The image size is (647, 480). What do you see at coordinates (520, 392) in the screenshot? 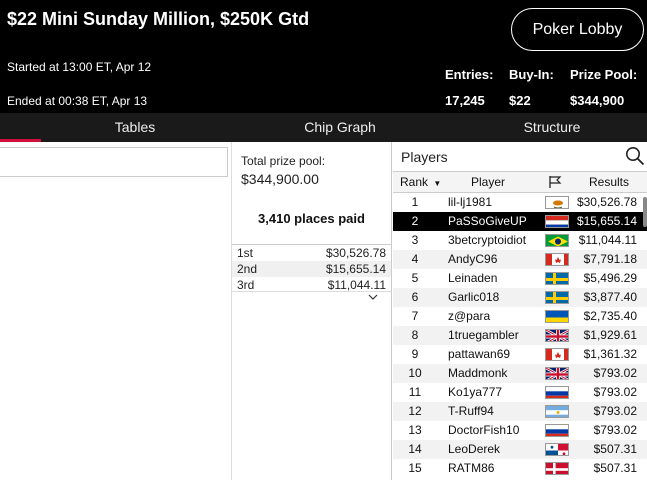
I see `player-row: 11 Ko1ya777 $793.02` at bounding box center [520, 392].